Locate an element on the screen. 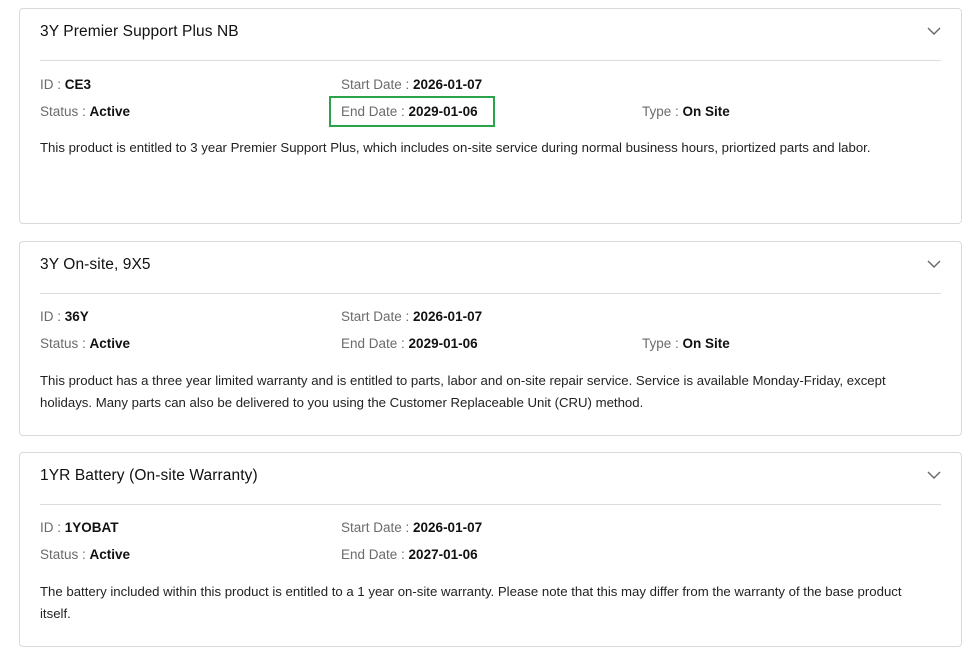 The width and height of the screenshot is (978, 661). end-date-field: End Date : 2029-01-06 is located at coordinates (409, 343).